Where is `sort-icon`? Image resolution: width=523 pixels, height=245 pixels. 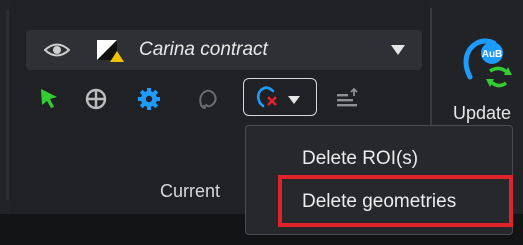
sort-icon is located at coordinates (347, 99).